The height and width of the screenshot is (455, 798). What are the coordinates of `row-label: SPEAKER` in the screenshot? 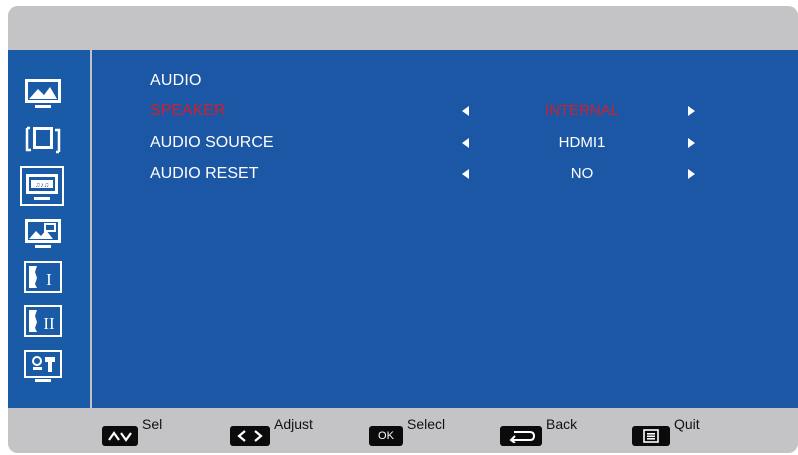 It's located at (188, 110).